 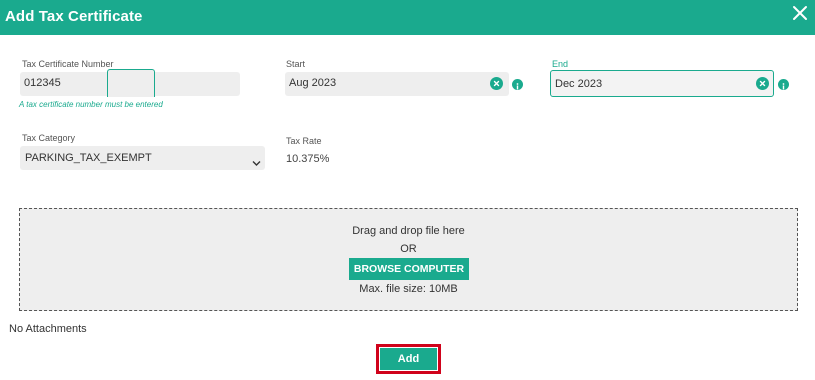 What do you see at coordinates (308, 159) in the screenshot?
I see `tax-rate-value: 10.375%` at bounding box center [308, 159].